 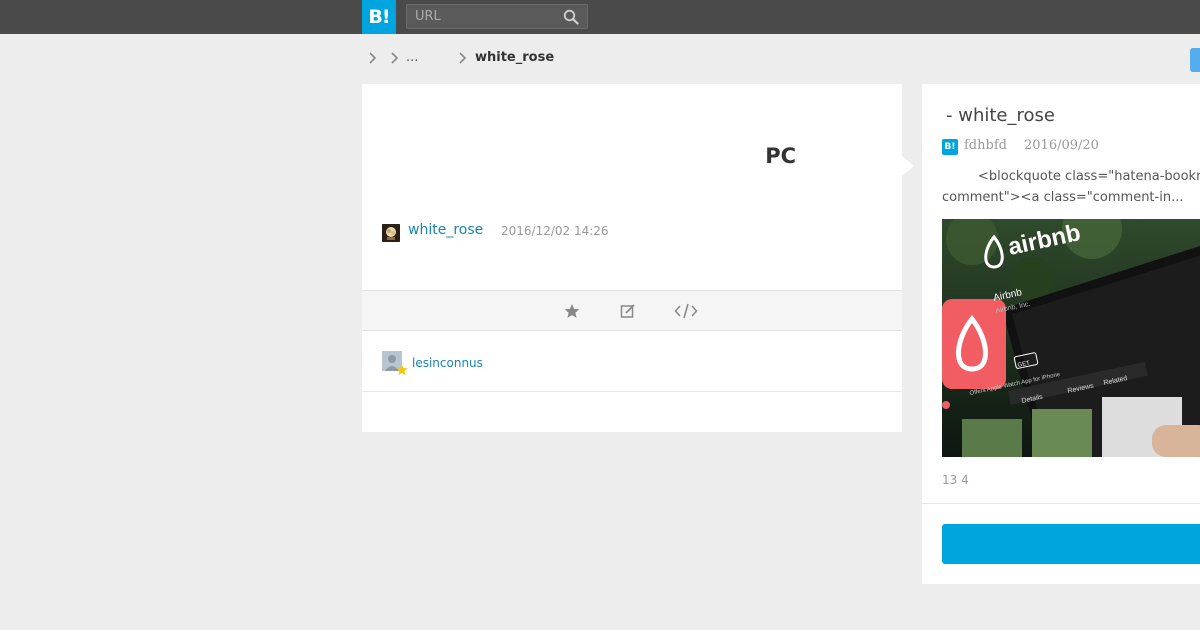 I want to click on primary-action-button, so click(x=1071, y=544).